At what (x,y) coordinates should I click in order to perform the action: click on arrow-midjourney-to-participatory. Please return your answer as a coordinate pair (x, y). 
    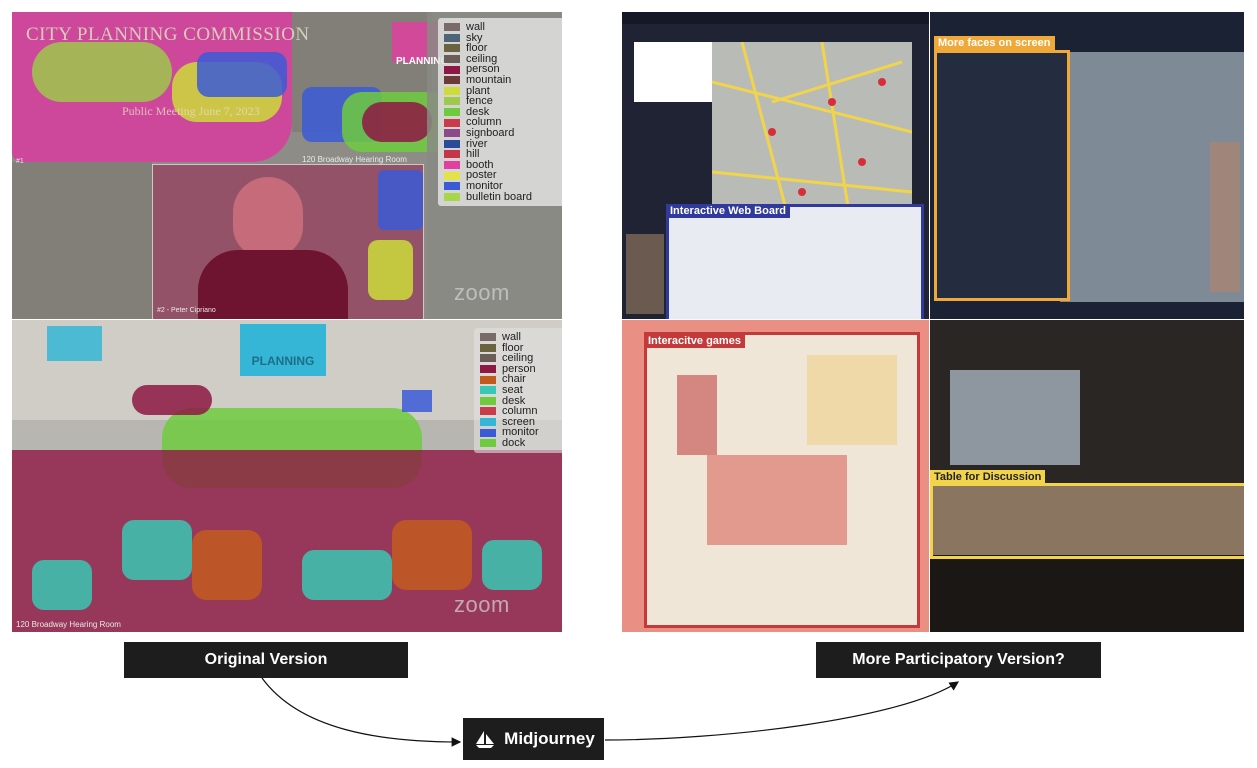
    Looking at the image, I should click on (782, 711).